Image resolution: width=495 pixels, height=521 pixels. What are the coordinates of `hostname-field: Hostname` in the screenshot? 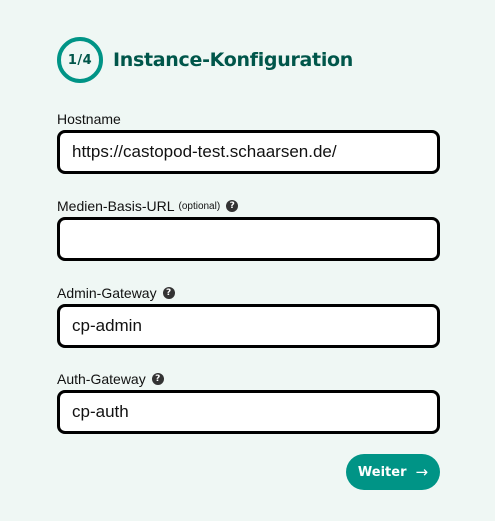 It's located at (248, 142).